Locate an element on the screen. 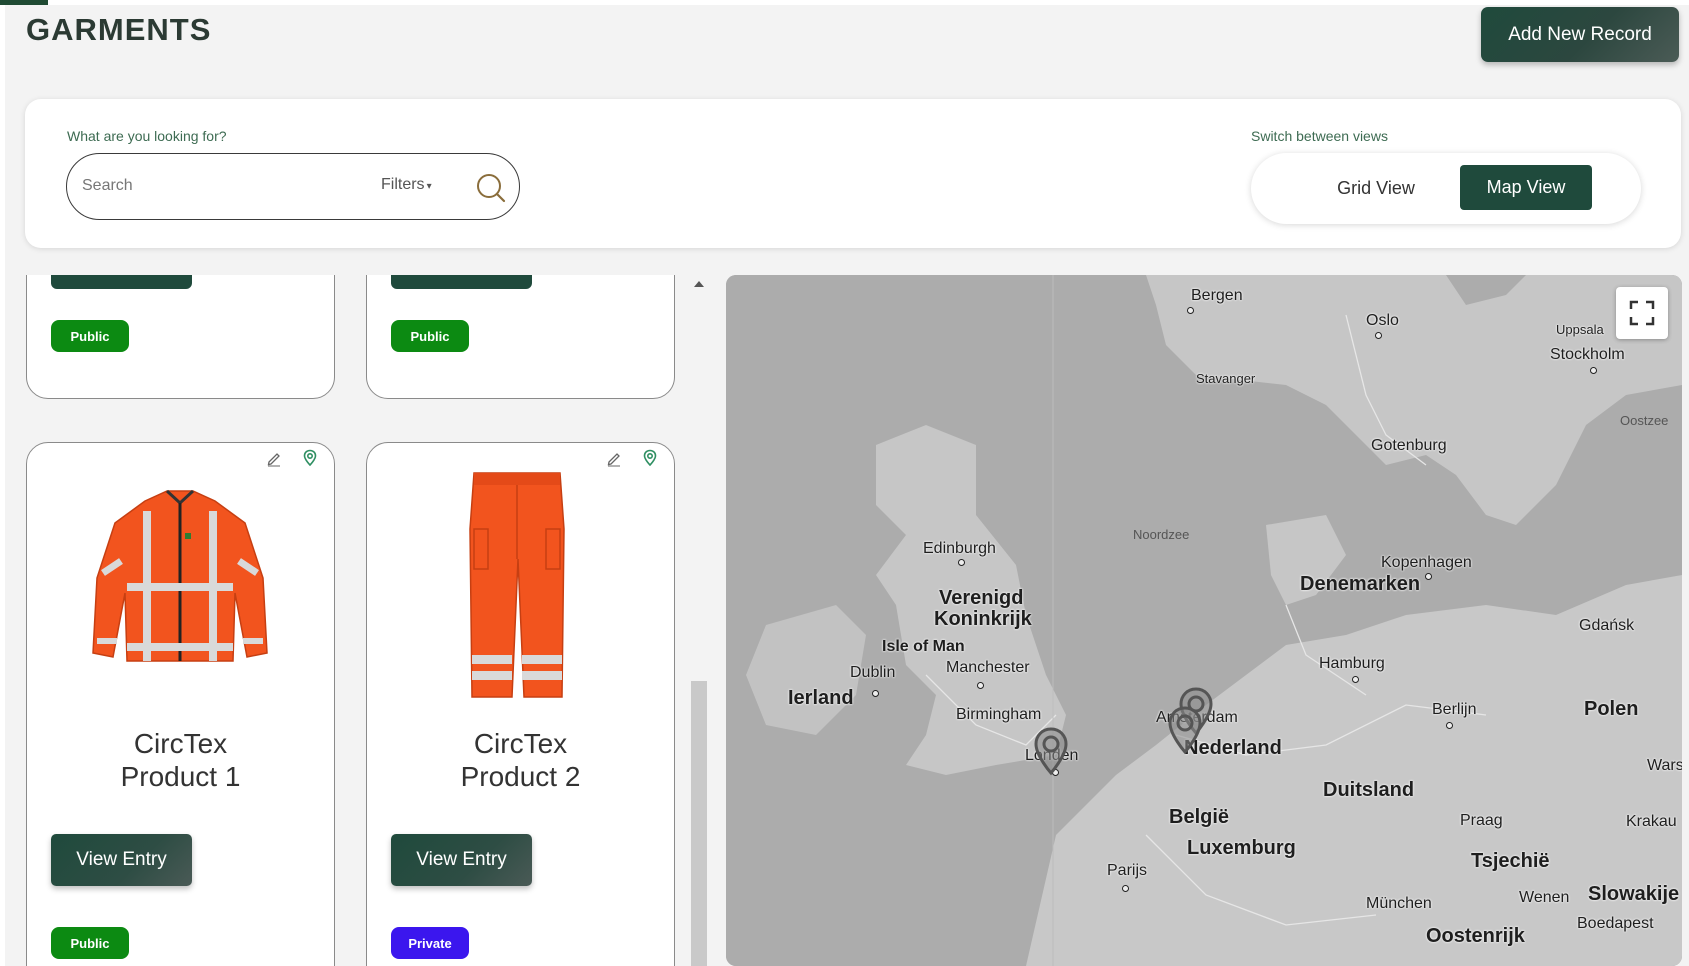 This screenshot has height=966, width=1689. product-name: CircTex Product 2 is located at coordinates (520, 760).